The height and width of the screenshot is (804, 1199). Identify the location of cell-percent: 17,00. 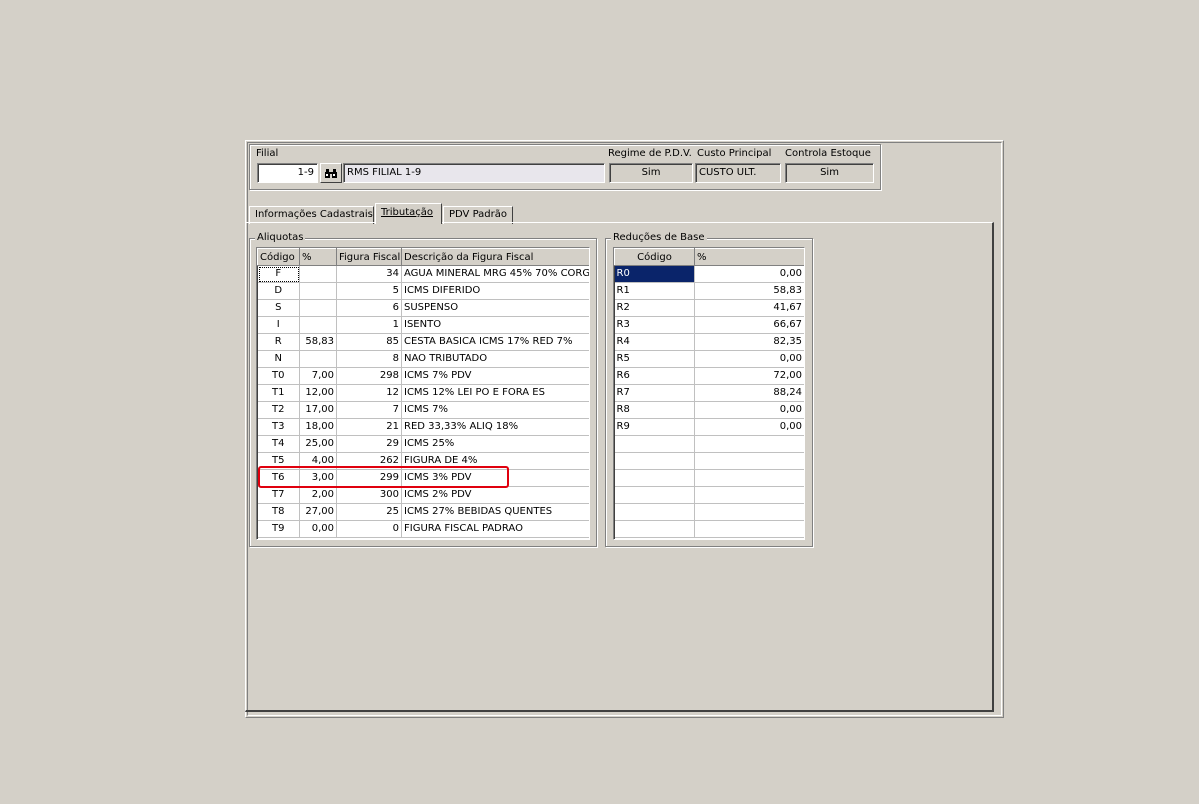
(318, 410).